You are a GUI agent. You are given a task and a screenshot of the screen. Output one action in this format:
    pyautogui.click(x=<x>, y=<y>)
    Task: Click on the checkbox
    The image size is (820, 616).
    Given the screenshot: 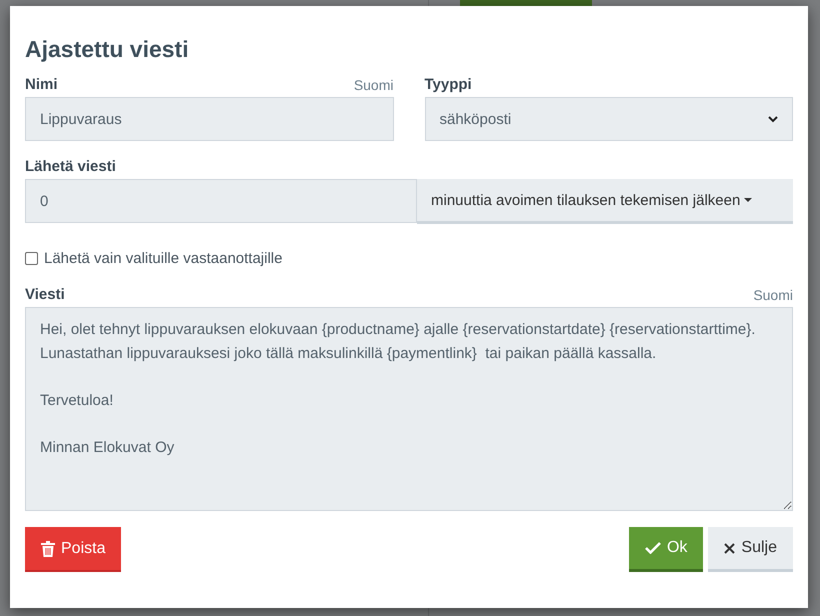 What is the action you would take?
    pyautogui.click(x=31, y=258)
    